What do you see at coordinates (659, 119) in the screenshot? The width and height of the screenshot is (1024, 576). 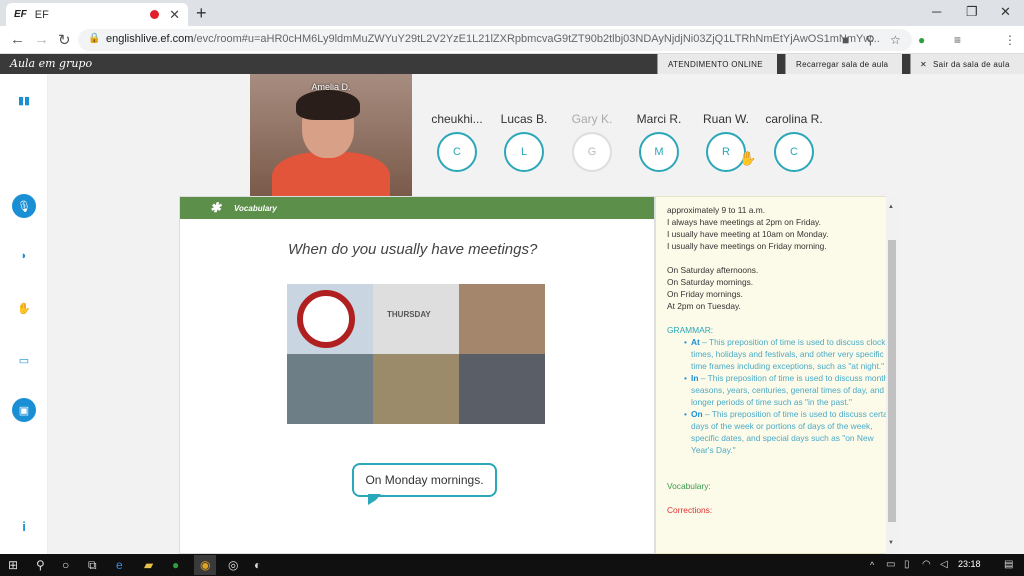 I see `participant-name: Marci R.` at bounding box center [659, 119].